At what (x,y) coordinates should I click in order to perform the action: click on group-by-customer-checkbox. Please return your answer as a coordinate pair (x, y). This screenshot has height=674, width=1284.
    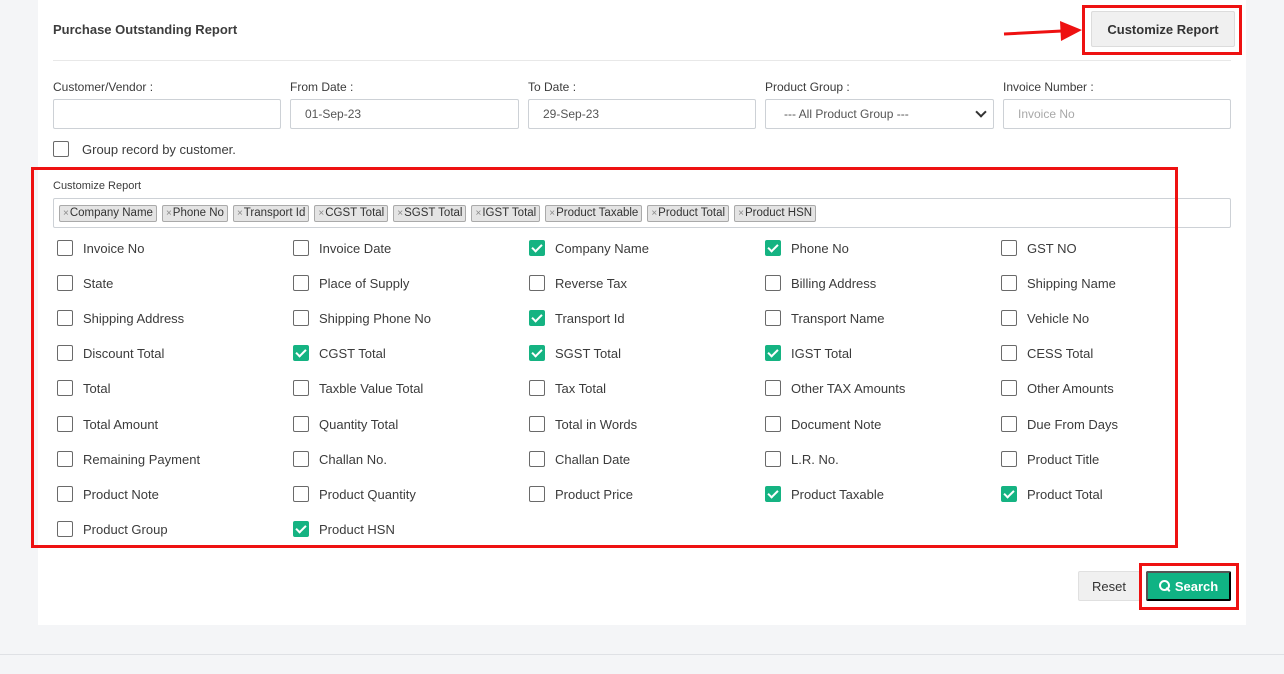
    Looking at the image, I should click on (61, 149).